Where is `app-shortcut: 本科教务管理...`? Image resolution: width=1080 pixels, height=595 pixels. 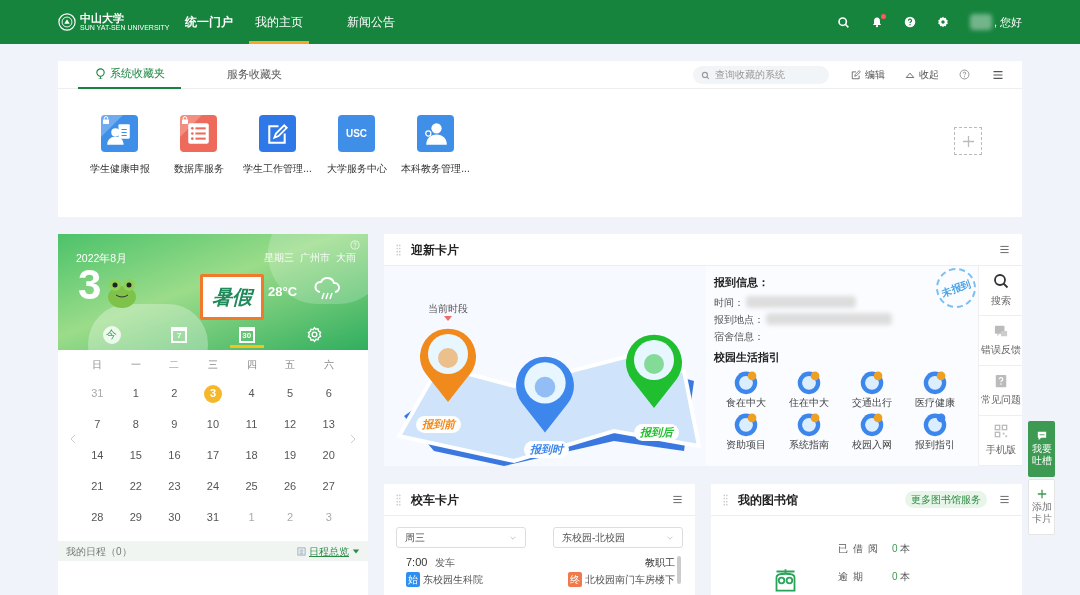 app-shortcut: 本科教务管理... is located at coordinates (435, 145).